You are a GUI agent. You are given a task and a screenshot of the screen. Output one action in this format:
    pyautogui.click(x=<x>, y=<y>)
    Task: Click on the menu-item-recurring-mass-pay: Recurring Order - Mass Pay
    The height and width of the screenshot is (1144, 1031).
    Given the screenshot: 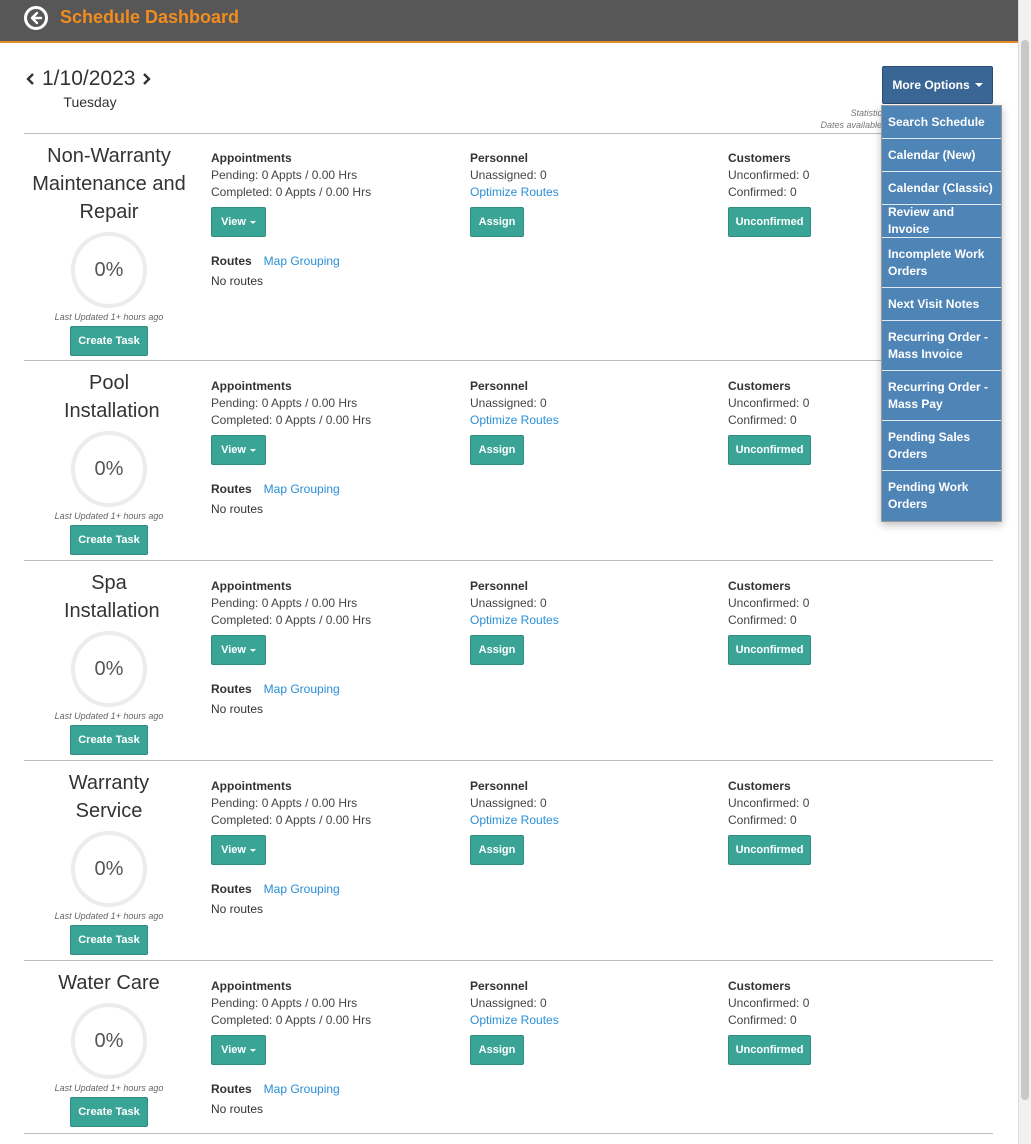 What is the action you would take?
    pyautogui.click(x=941, y=396)
    